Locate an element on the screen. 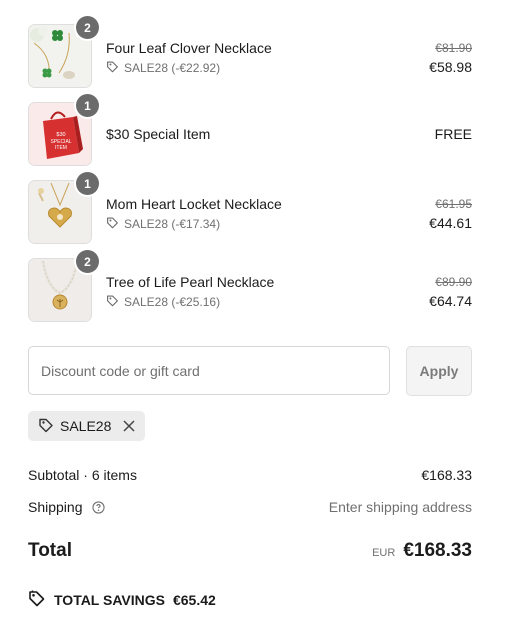 This screenshot has width=527, height=634. item-price: FREE is located at coordinates (453, 134).